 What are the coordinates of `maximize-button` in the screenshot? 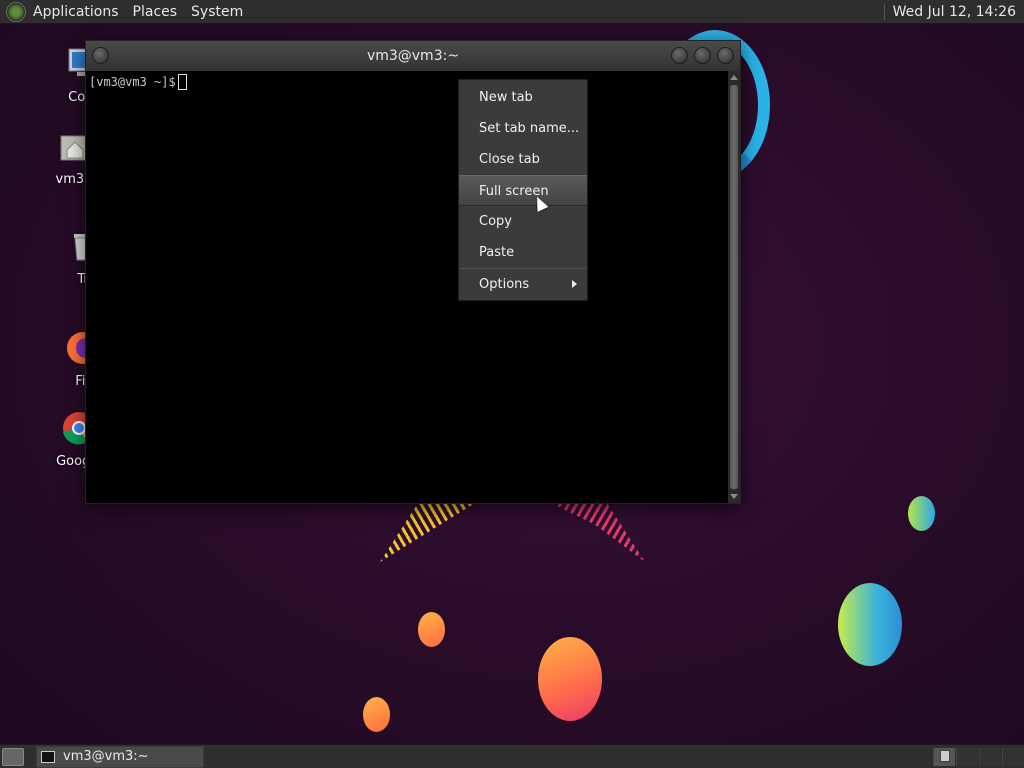 It's located at (702, 55).